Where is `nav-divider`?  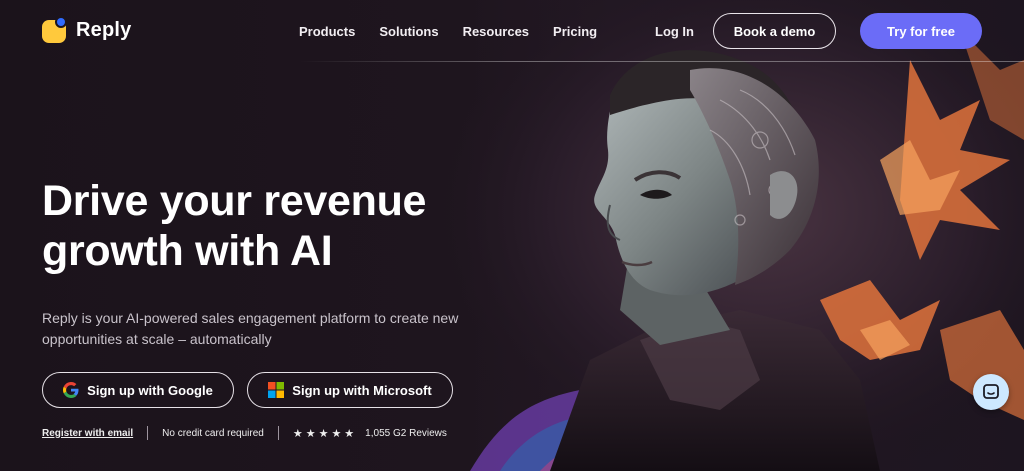
nav-divider is located at coordinates (662, 61).